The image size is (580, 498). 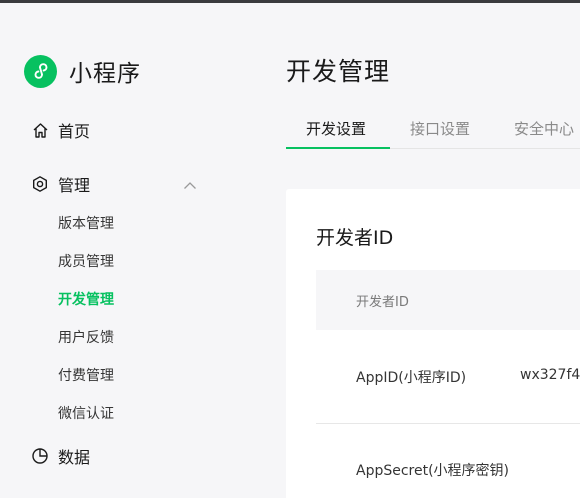 I want to click on table-header-label: 开发者ID, so click(x=382, y=302).